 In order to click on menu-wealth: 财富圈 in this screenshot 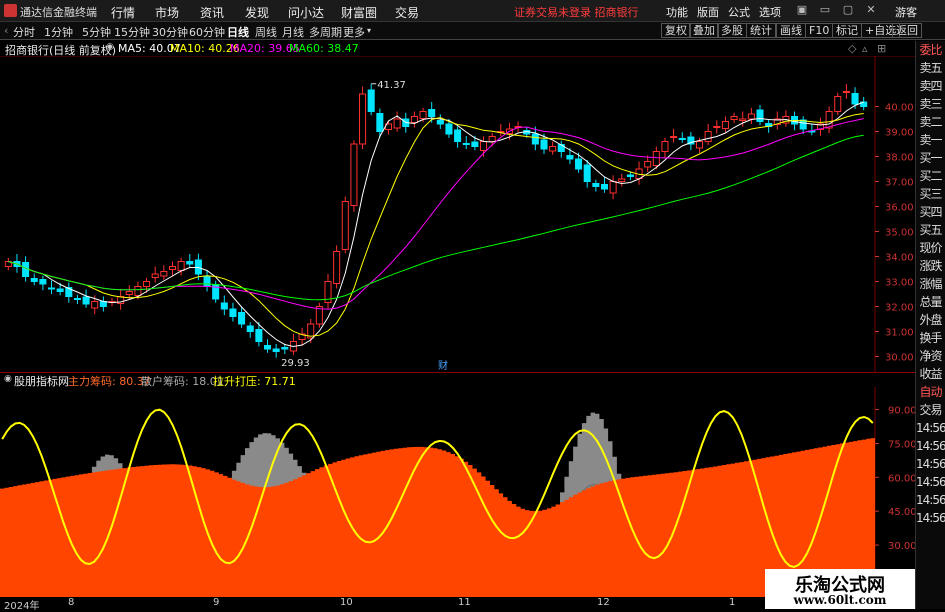, I will do `click(359, 12)`.